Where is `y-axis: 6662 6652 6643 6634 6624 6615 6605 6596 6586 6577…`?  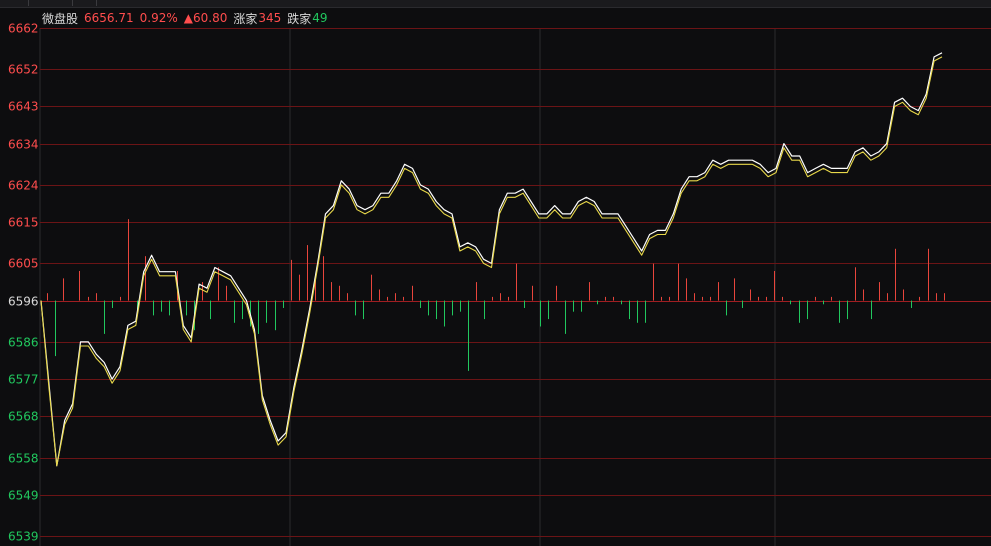 y-axis: 6662 6652 6643 6634 6624 6615 6605 6596 6586 6577… is located at coordinates (23, 283).